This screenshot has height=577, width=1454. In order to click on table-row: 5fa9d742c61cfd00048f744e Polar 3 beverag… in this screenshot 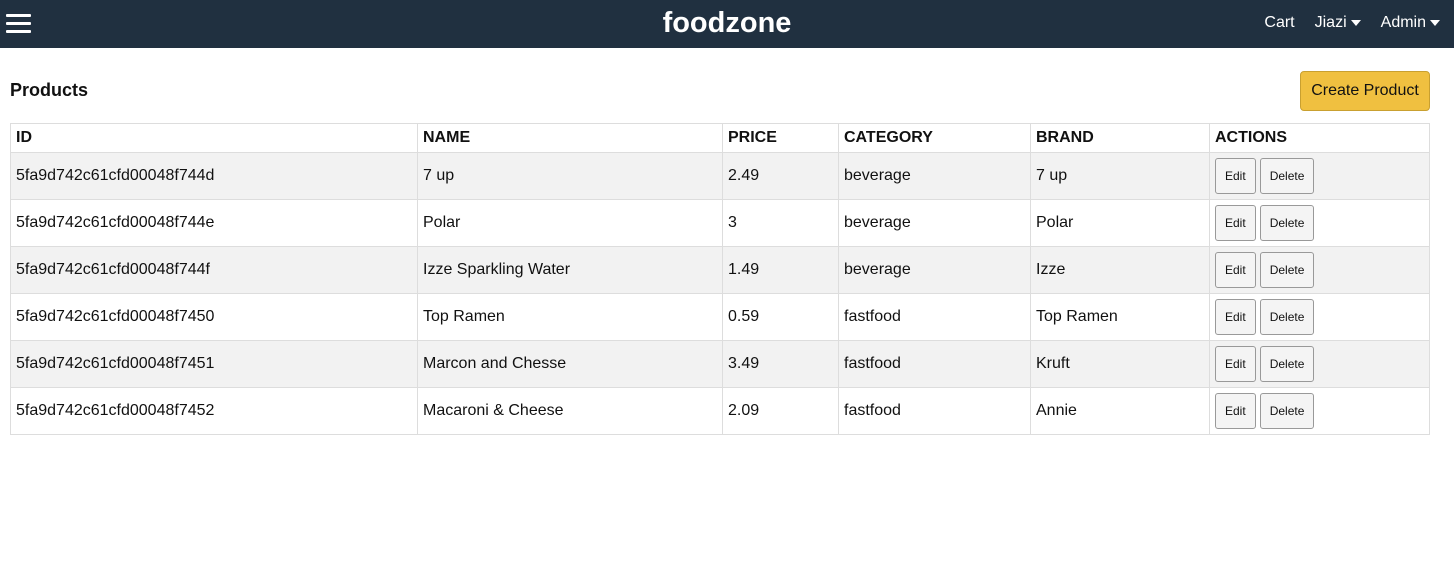, I will do `click(720, 223)`.